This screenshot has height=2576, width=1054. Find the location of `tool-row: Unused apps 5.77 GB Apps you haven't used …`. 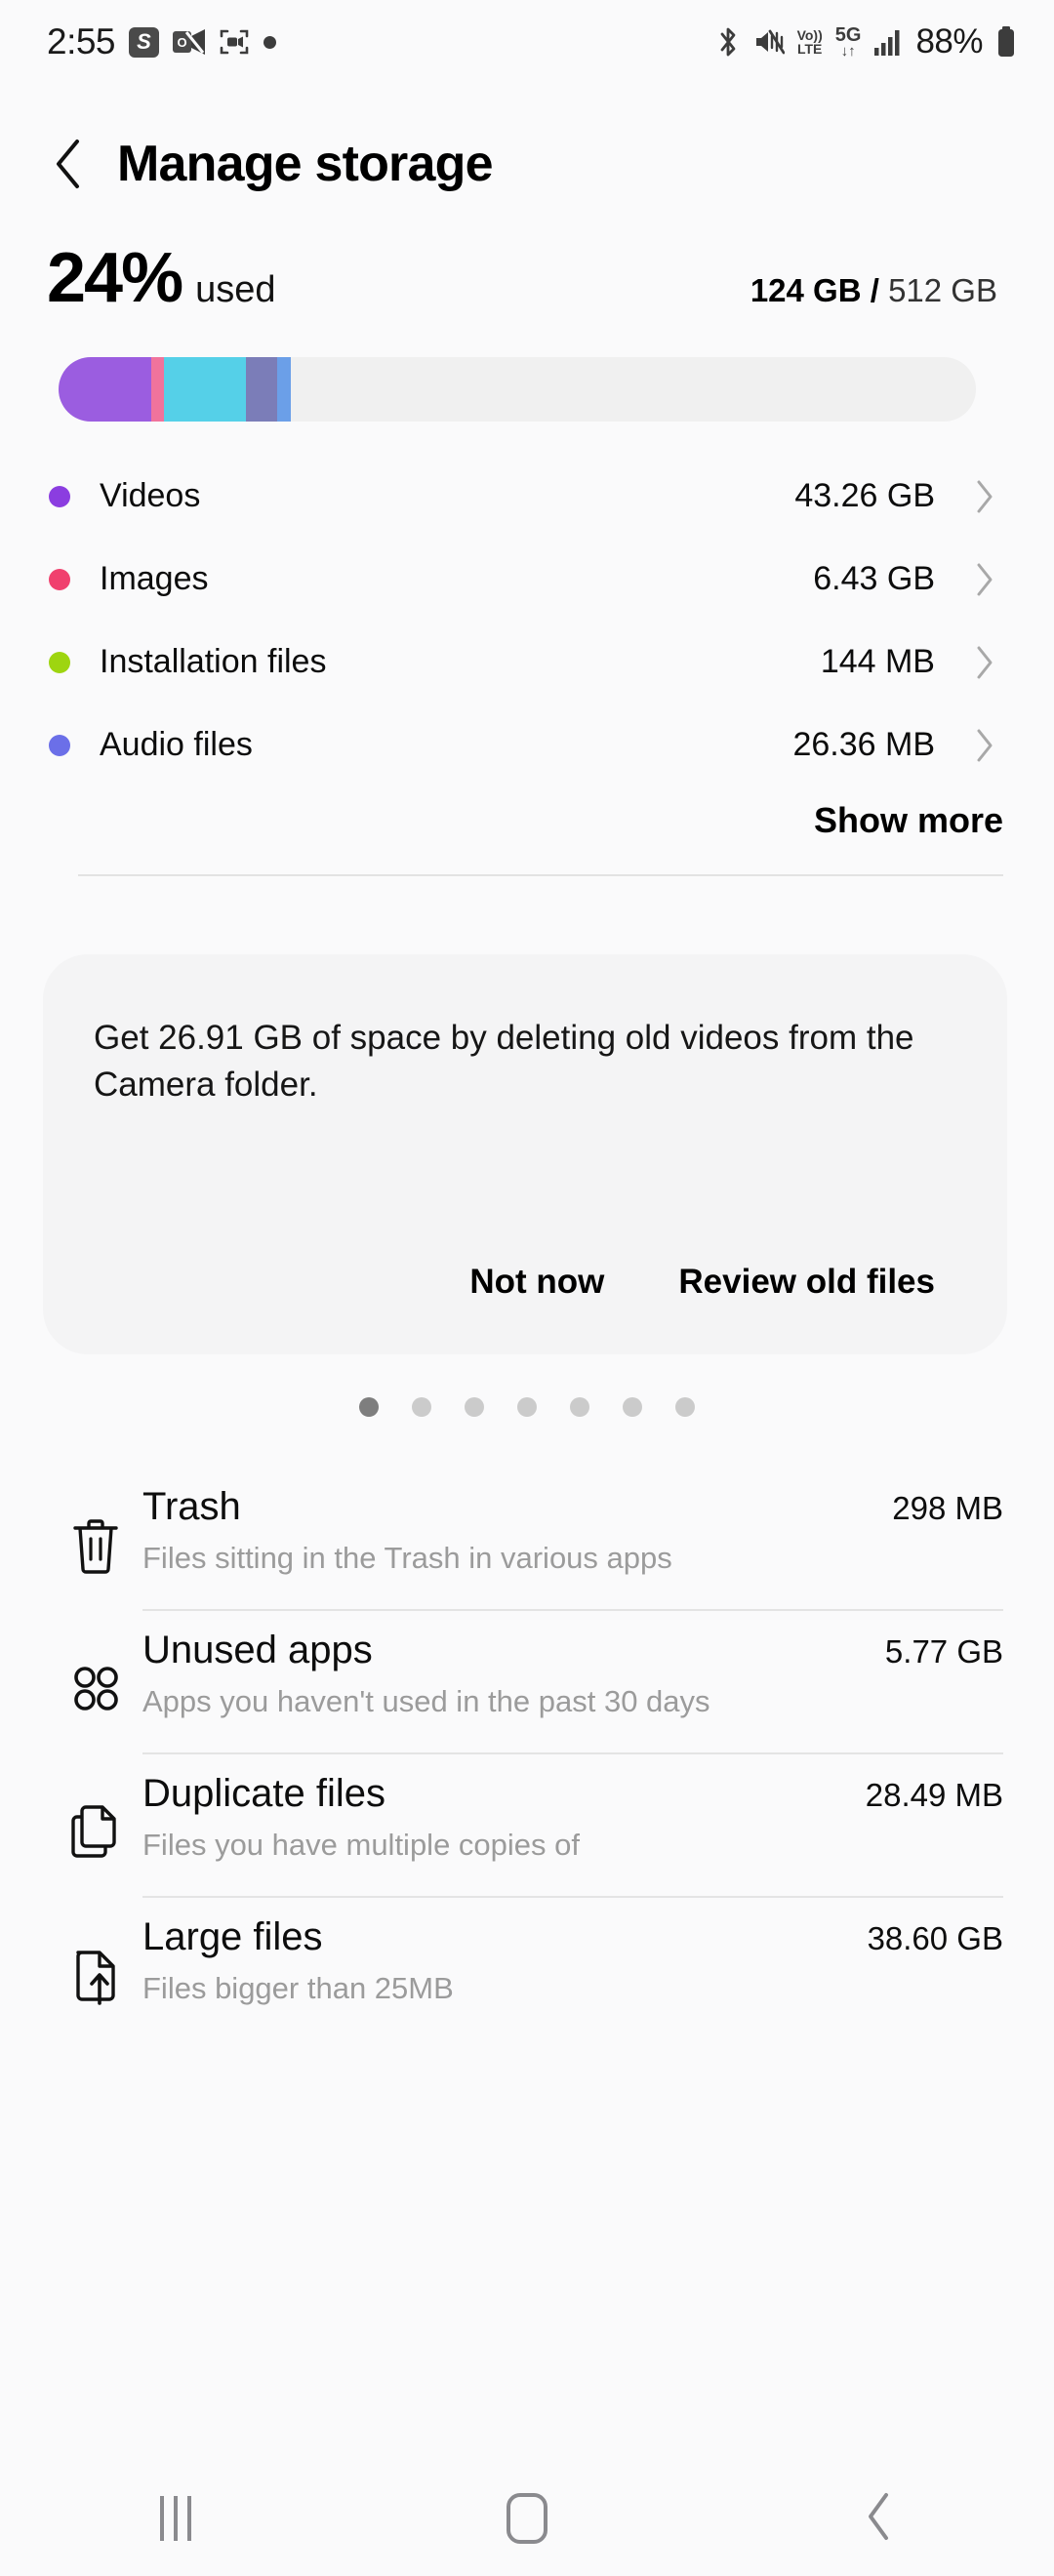

tool-row: Unused apps 5.77 GB Apps you haven't used … is located at coordinates (526, 1681).